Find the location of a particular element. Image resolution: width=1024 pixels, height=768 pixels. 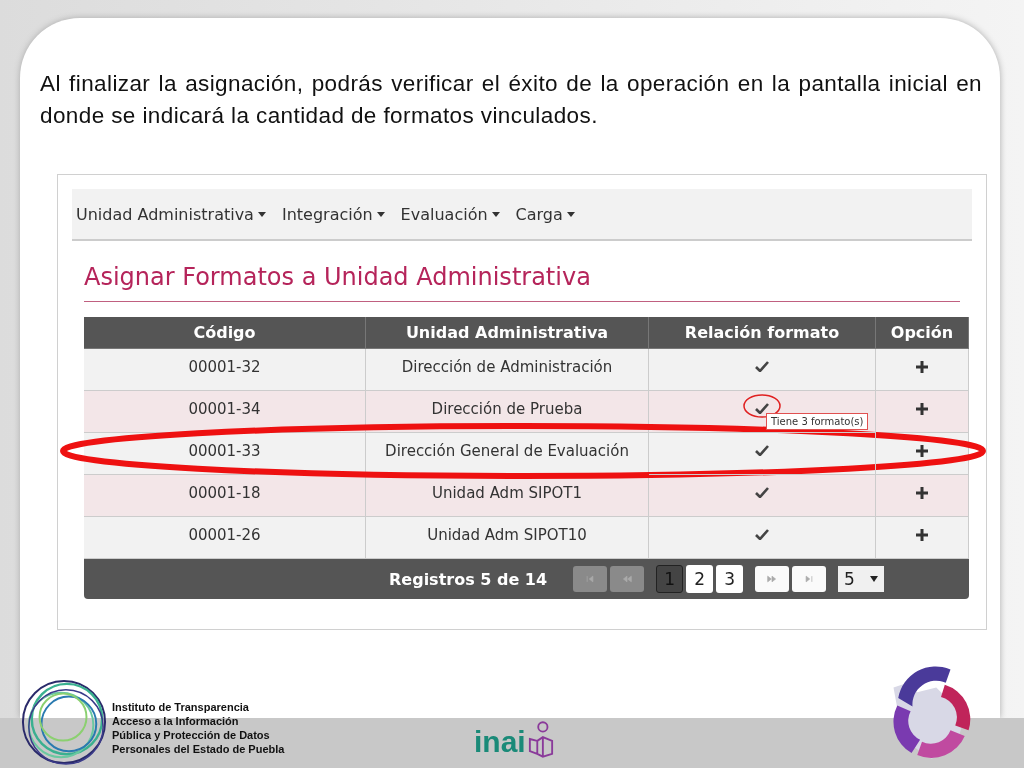

nav-menu: Evaluación is located at coordinates (450, 214).